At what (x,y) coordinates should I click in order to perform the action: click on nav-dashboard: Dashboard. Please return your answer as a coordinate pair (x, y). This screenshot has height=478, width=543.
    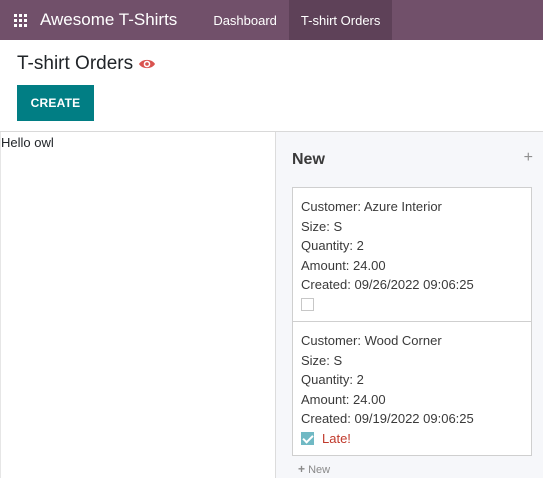
    Looking at the image, I should click on (245, 20).